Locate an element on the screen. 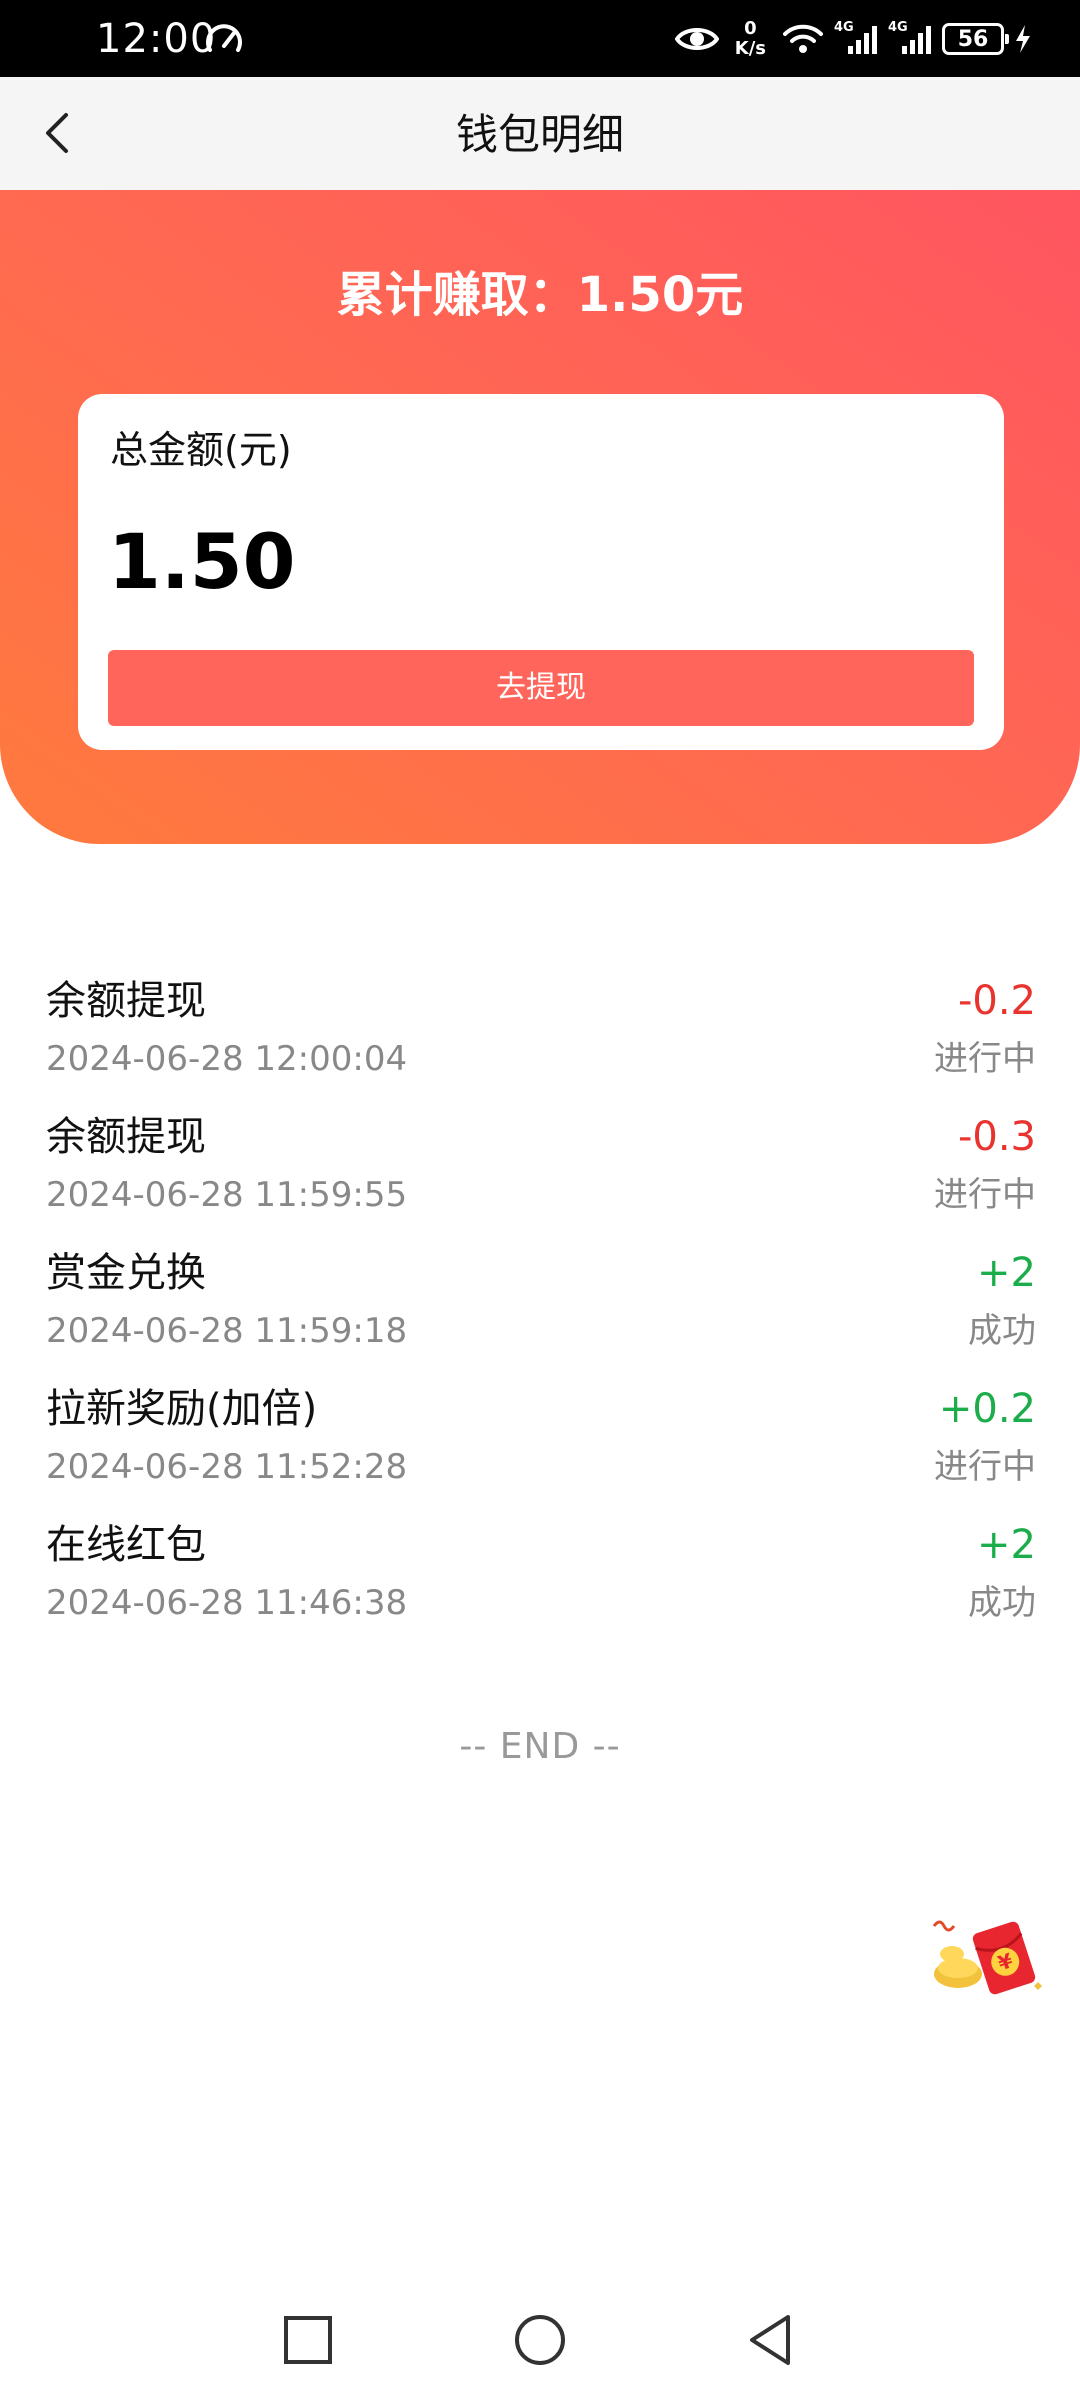 The height and width of the screenshot is (2400, 1080). circle-icon is located at coordinates (540, 2340).